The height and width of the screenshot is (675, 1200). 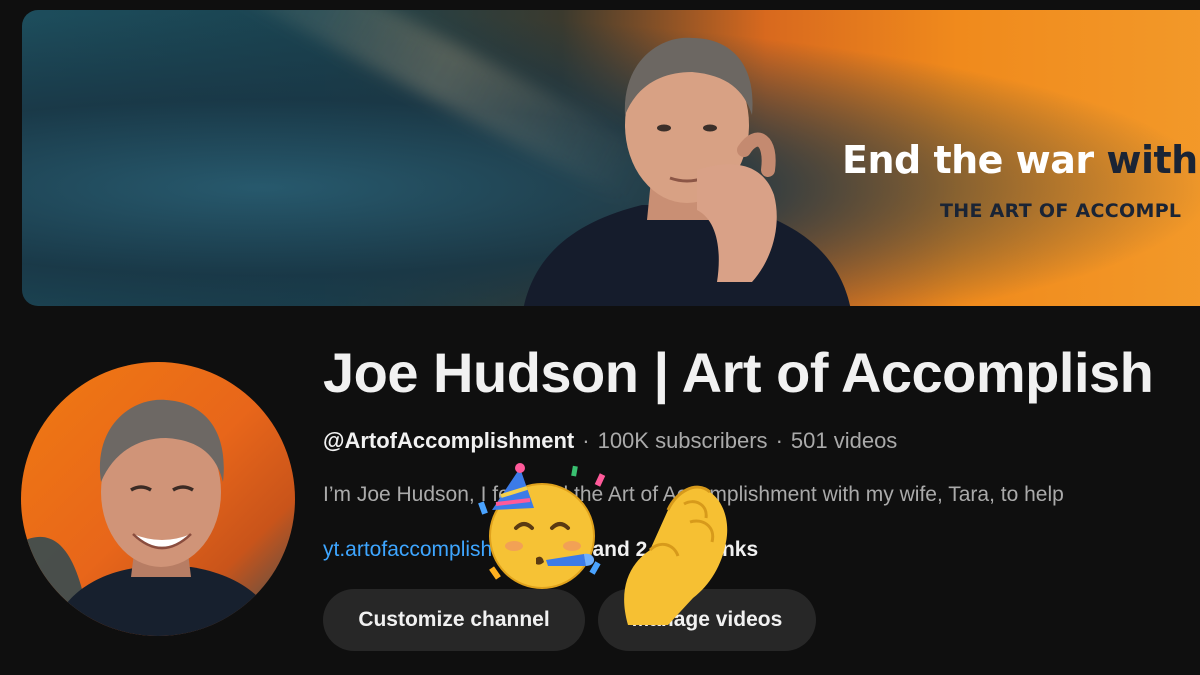 I want to click on subscriber-count: 100K subscribers, so click(x=682, y=440).